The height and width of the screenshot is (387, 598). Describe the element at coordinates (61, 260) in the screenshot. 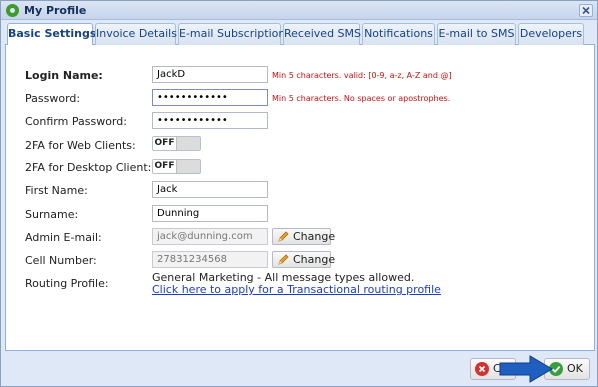

I see `cell-number-label: Cell Number:` at that location.